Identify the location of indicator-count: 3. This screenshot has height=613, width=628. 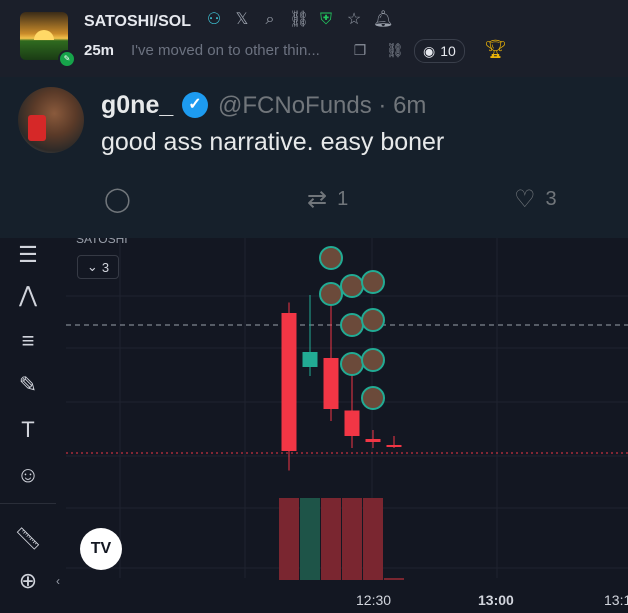
(105, 267).